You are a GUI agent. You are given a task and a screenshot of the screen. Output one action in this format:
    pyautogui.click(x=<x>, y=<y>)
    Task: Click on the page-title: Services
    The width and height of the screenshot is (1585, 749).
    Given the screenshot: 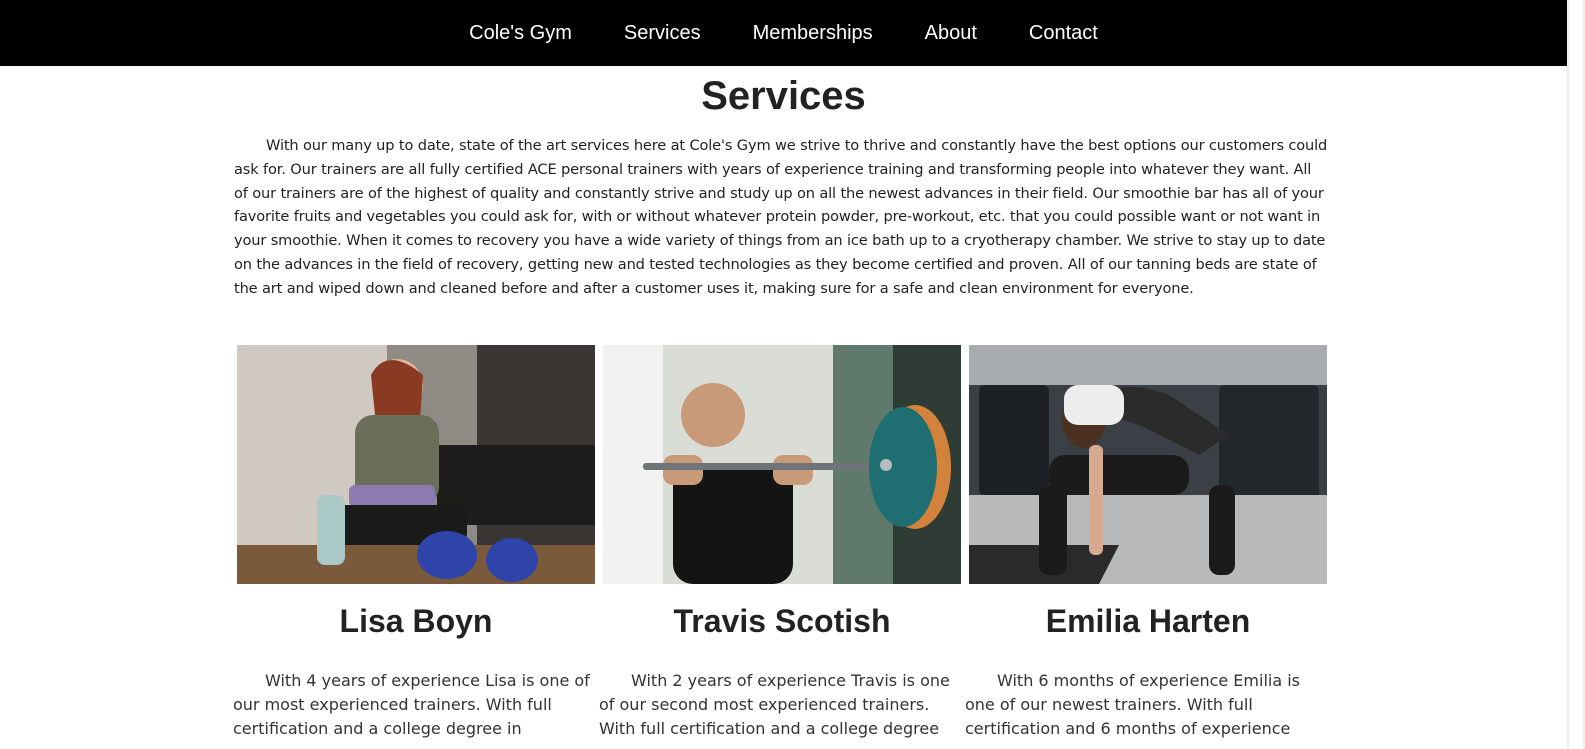 What is the action you would take?
    pyautogui.click(x=783, y=96)
    